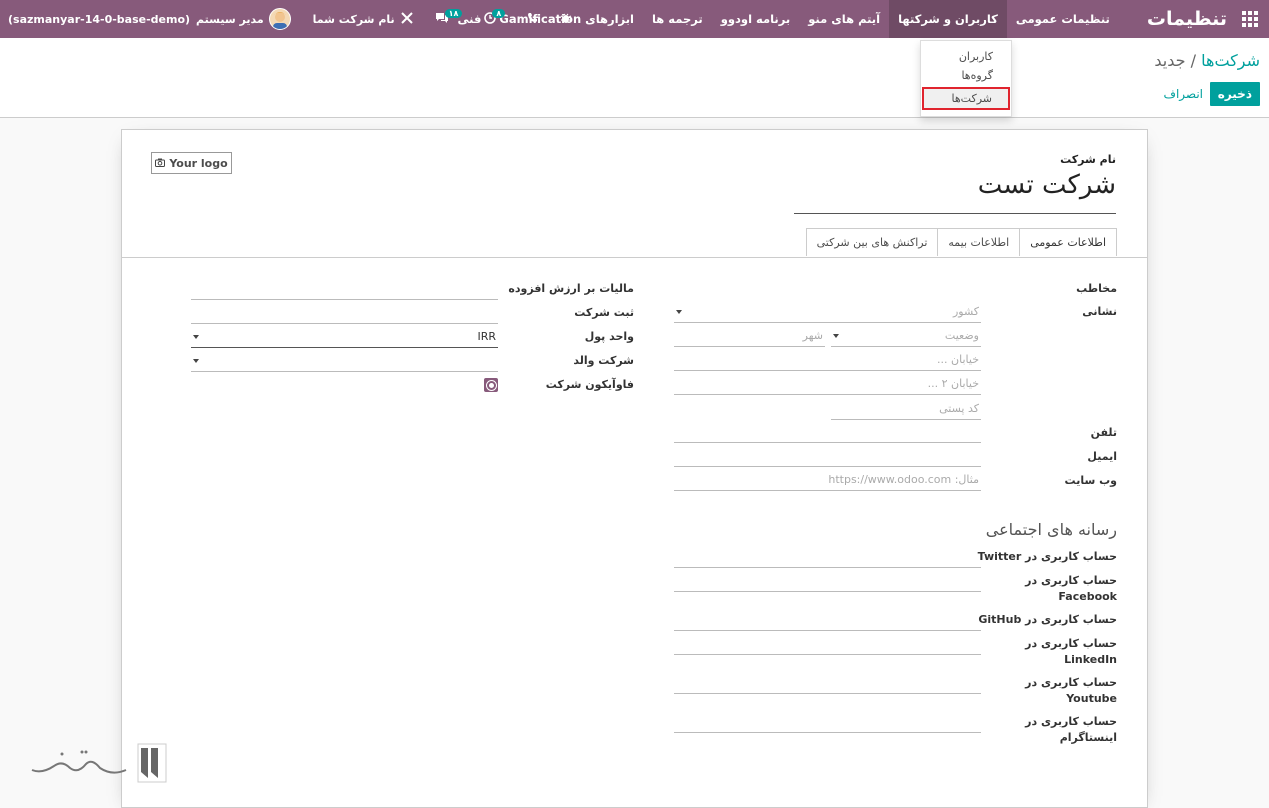 The width and height of the screenshot is (1269, 808). Describe the element at coordinates (1047, 619) in the screenshot. I see `github-label: حساب کاربری در GitHub` at that location.